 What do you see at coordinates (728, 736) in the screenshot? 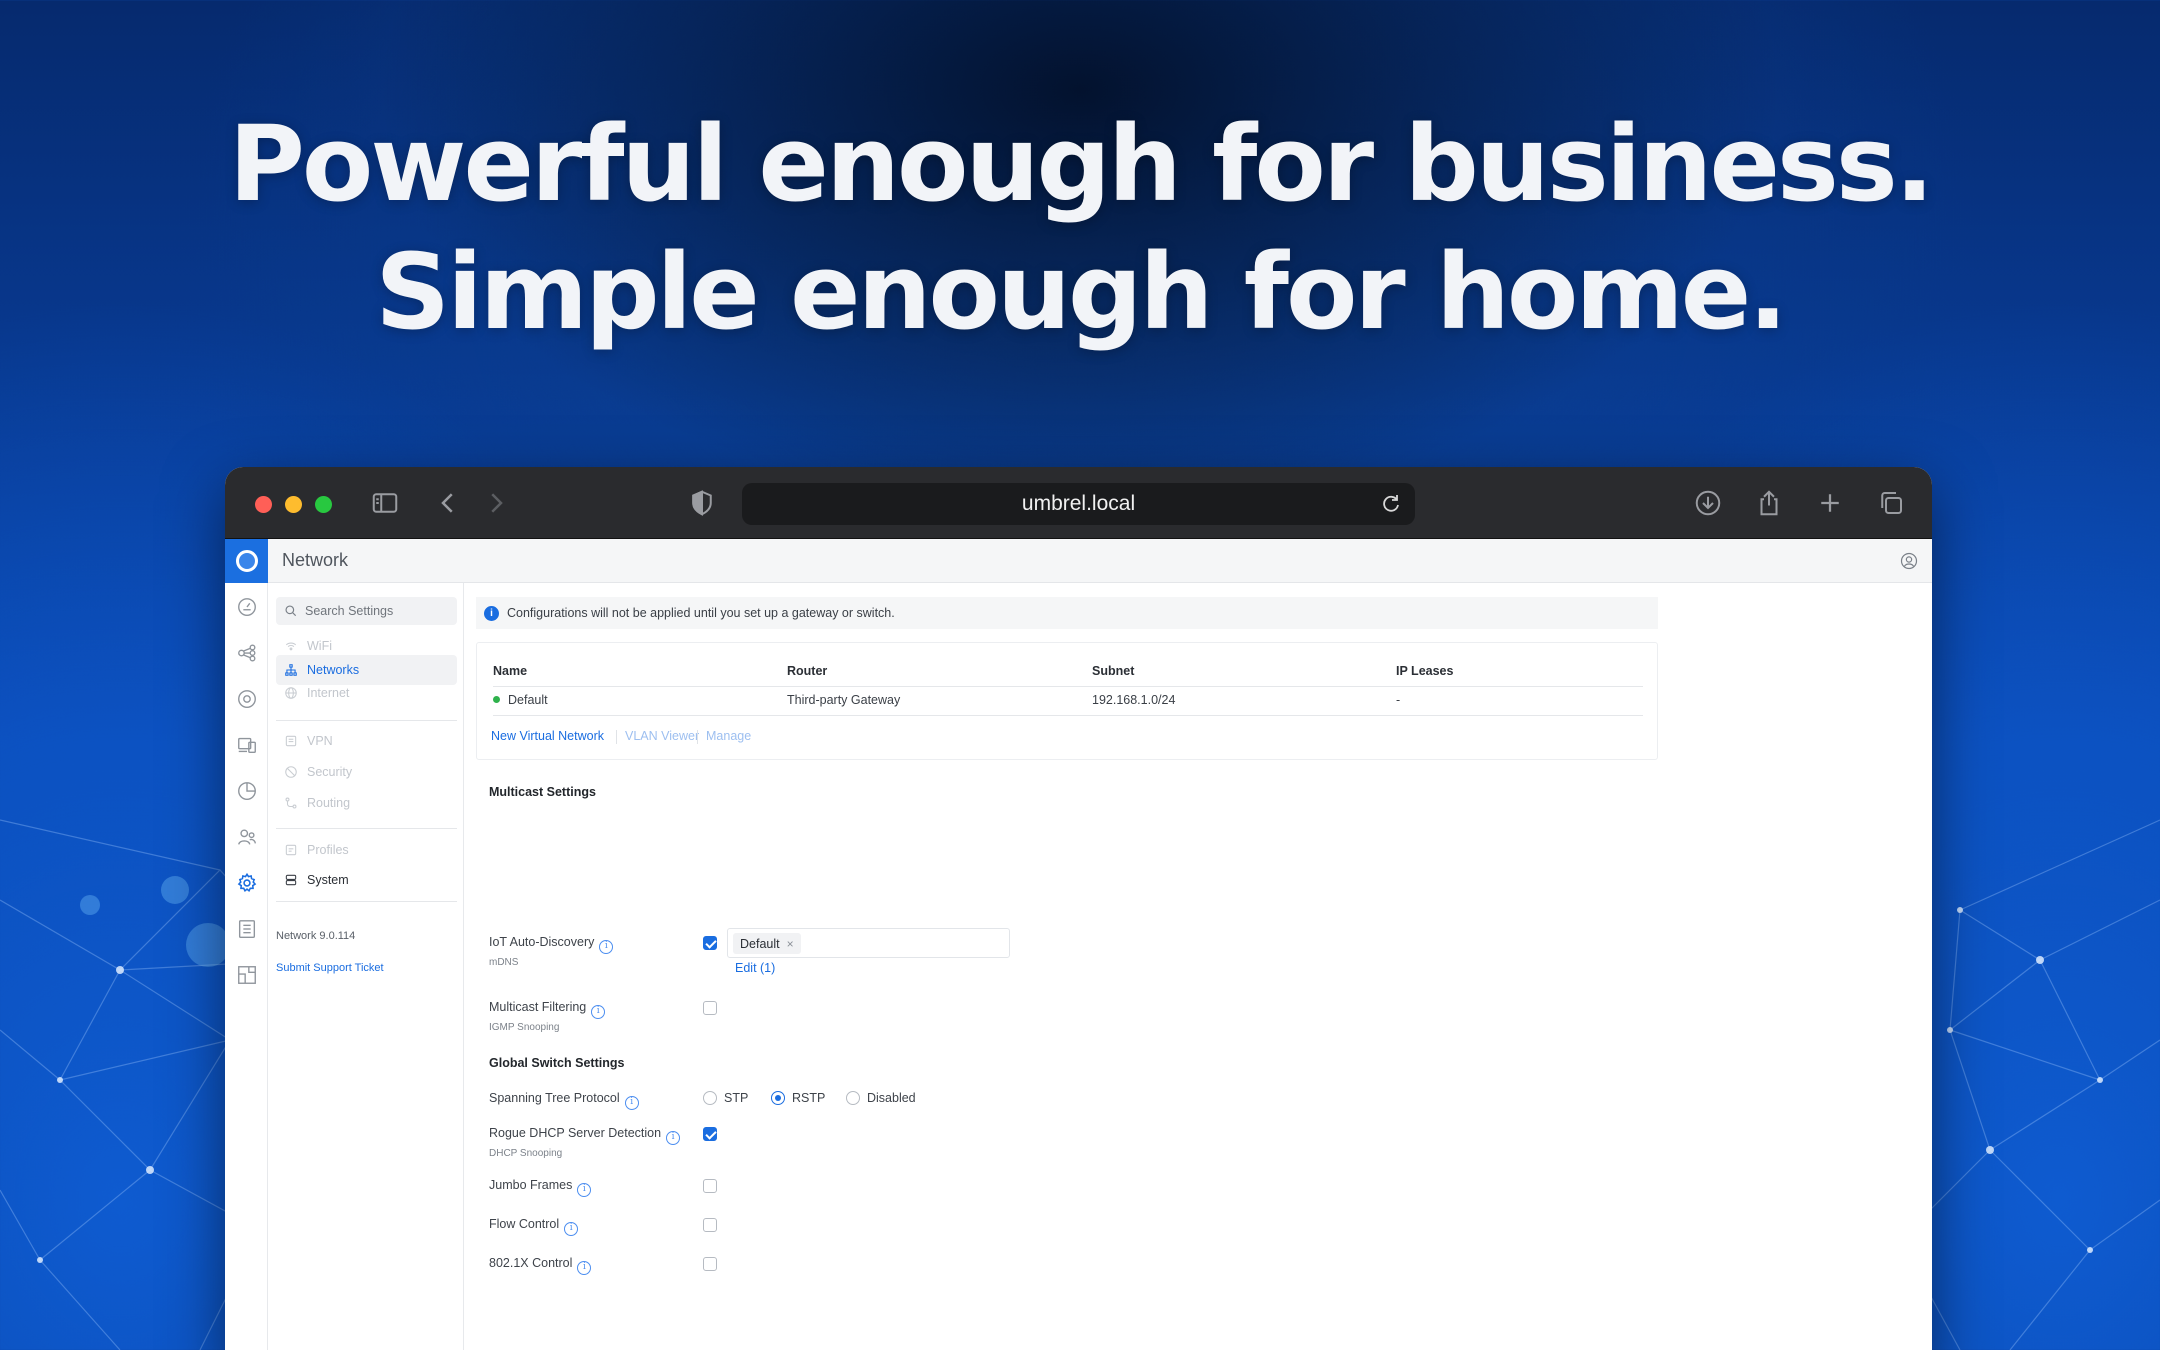
I see `manage-link: Manage` at bounding box center [728, 736].